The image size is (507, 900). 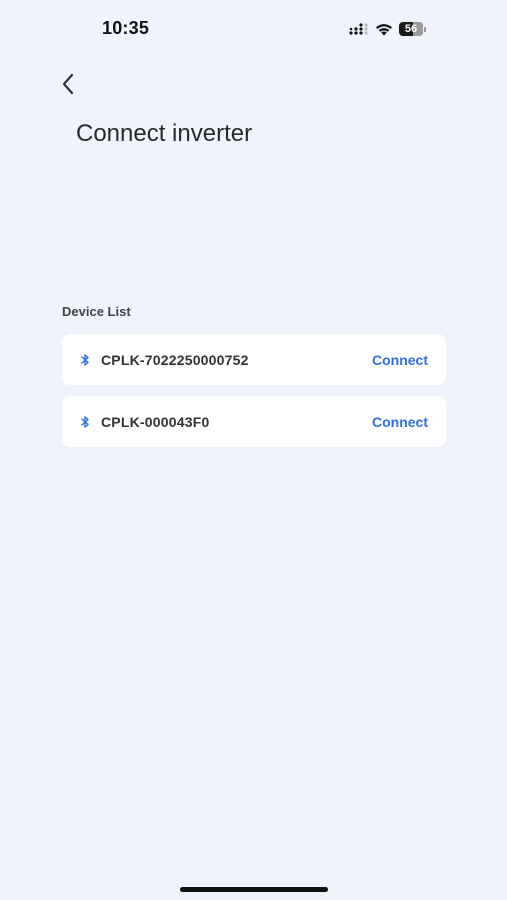 I want to click on status-indicators: 56, so click(x=388, y=29).